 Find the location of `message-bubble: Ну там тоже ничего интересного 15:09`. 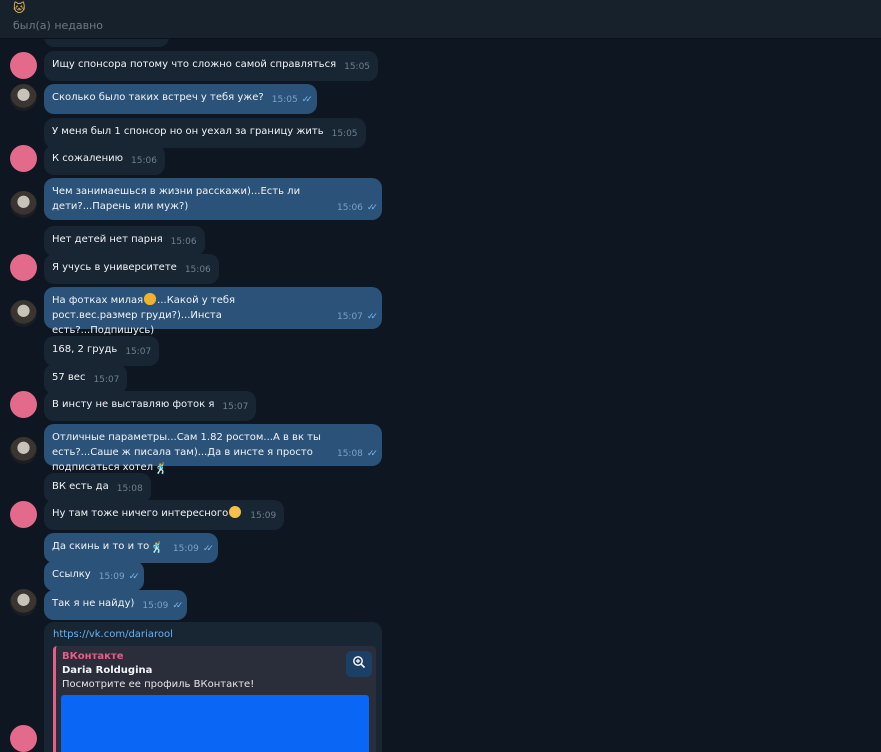

message-bubble: Ну там тоже ничего интересного 15:09 is located at coordinates (164, 515).